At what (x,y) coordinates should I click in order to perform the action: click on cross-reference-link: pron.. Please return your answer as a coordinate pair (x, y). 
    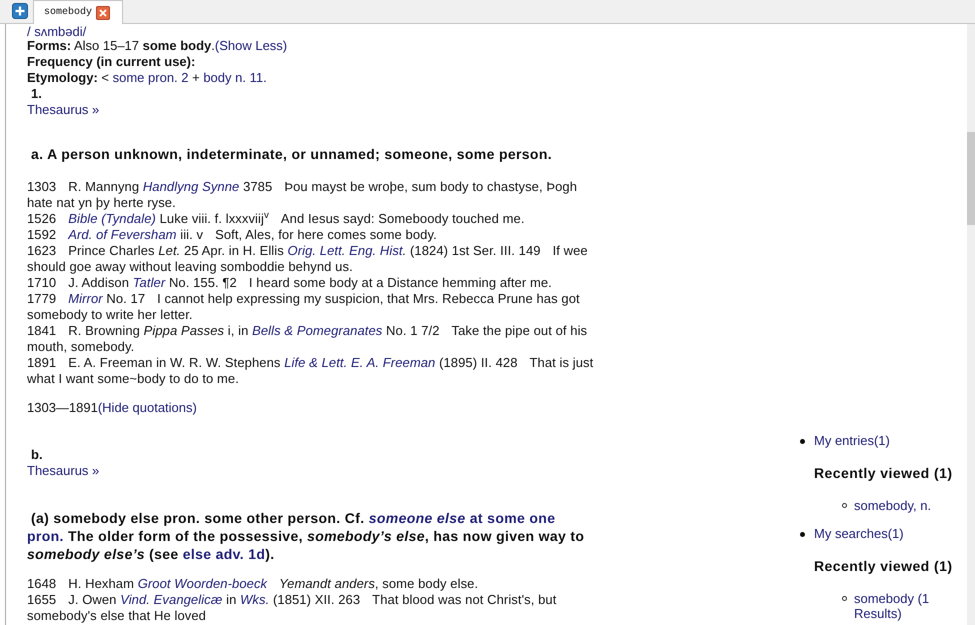
    Looking at the image, I should click on (45, 536).